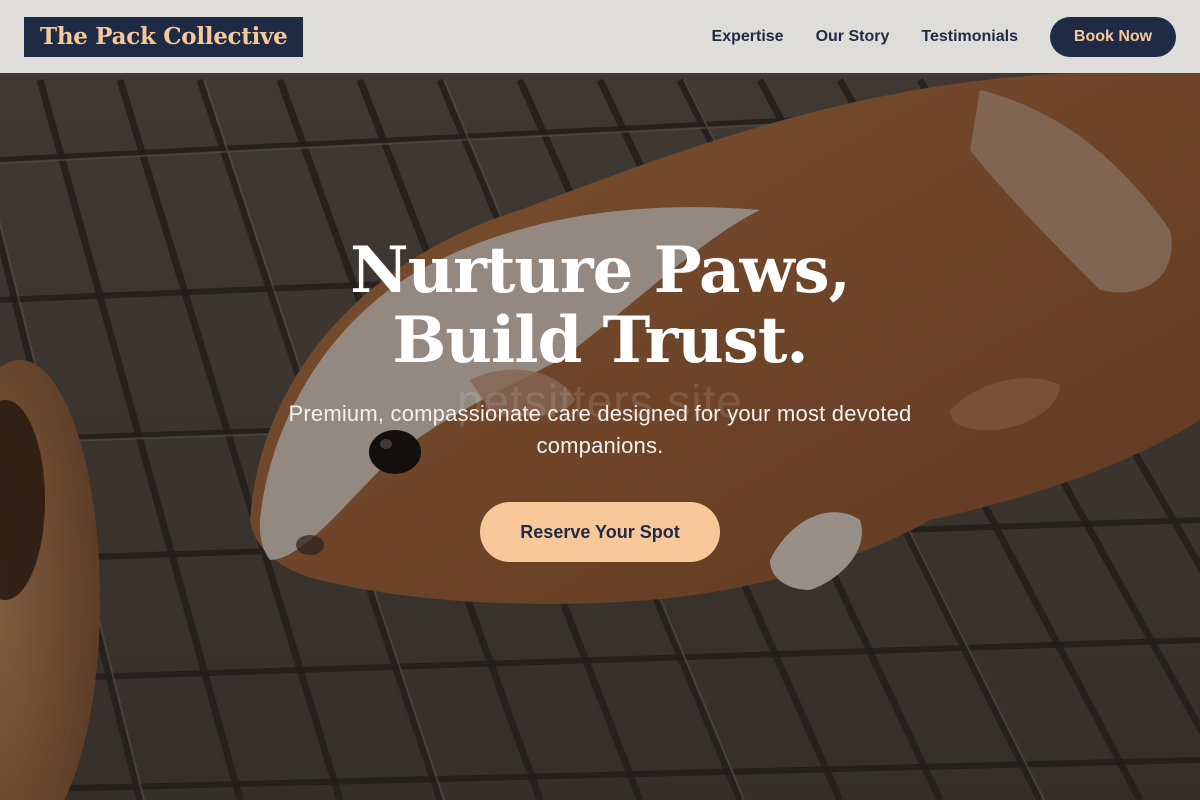 This screenshot has height=800, width=1200. Describe the element at coordinates (969, 37) in the screenshot. I see `nav-link-testimonials: Testimonials` at that location.